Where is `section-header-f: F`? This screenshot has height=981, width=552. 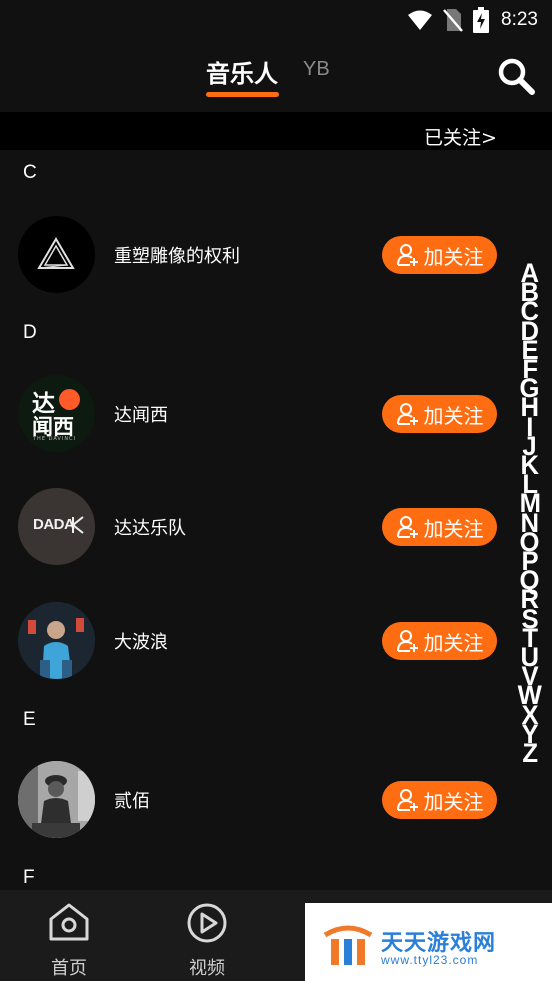 section-header-f: F is located at coordinates (29, 877).